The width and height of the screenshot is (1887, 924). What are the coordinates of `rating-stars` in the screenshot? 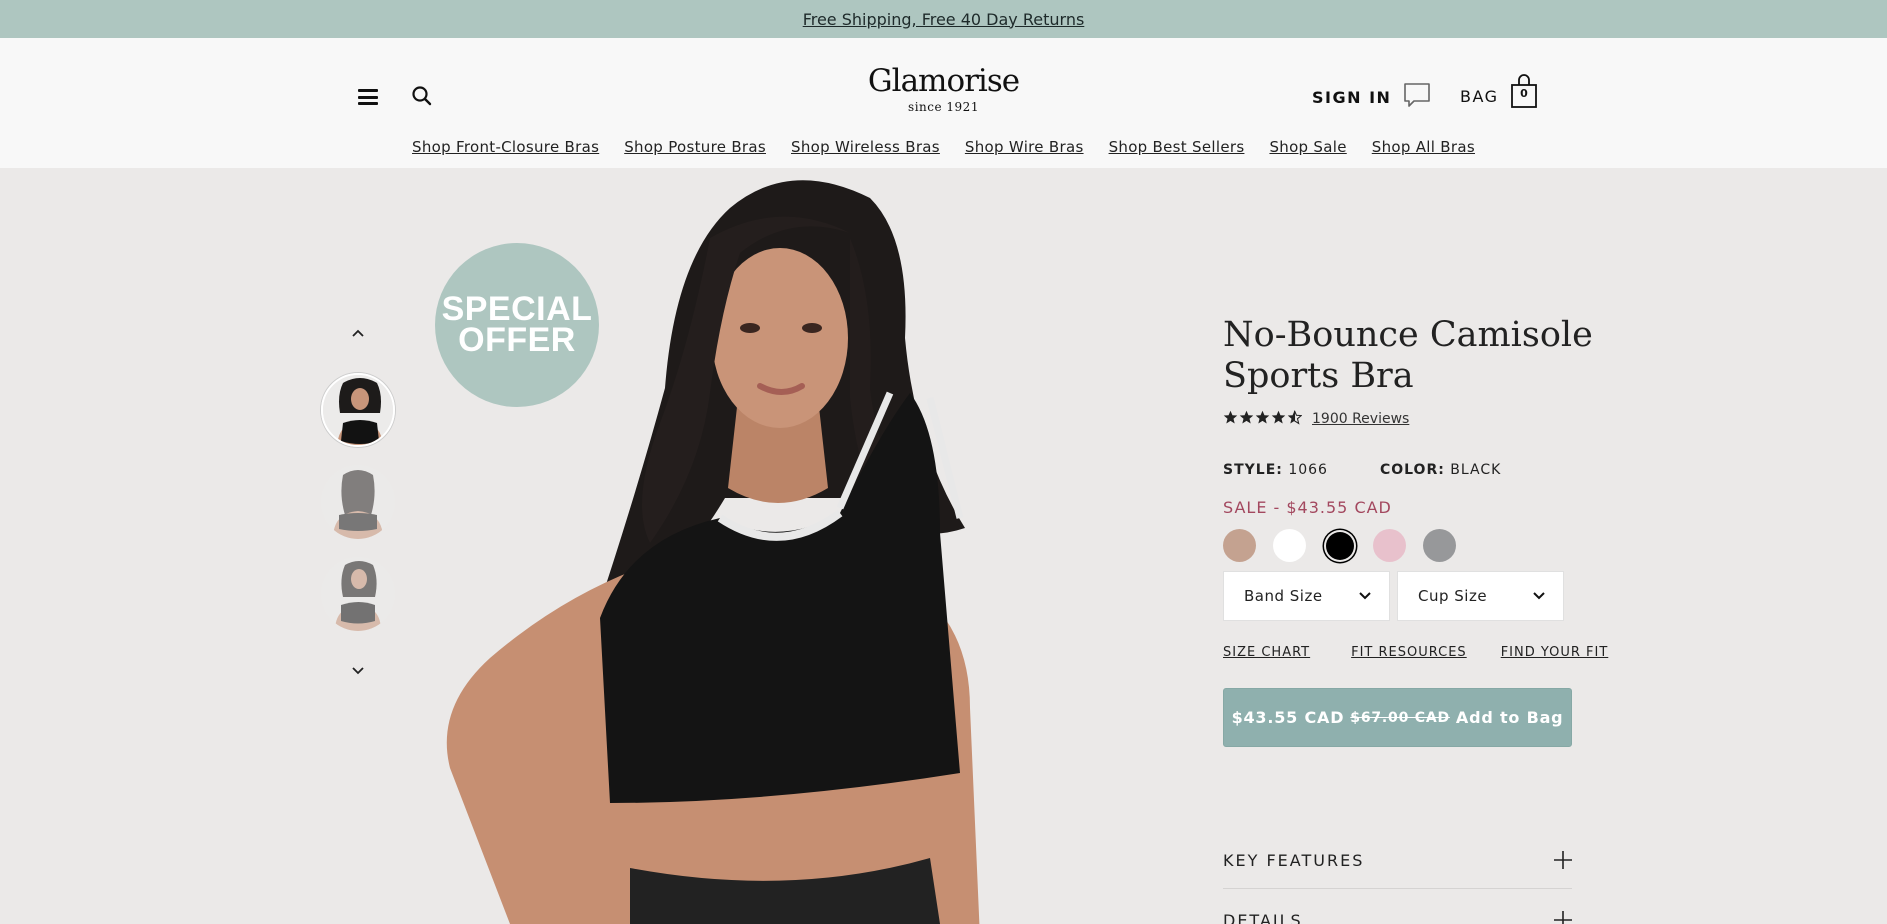 It's located at (1262, 417).